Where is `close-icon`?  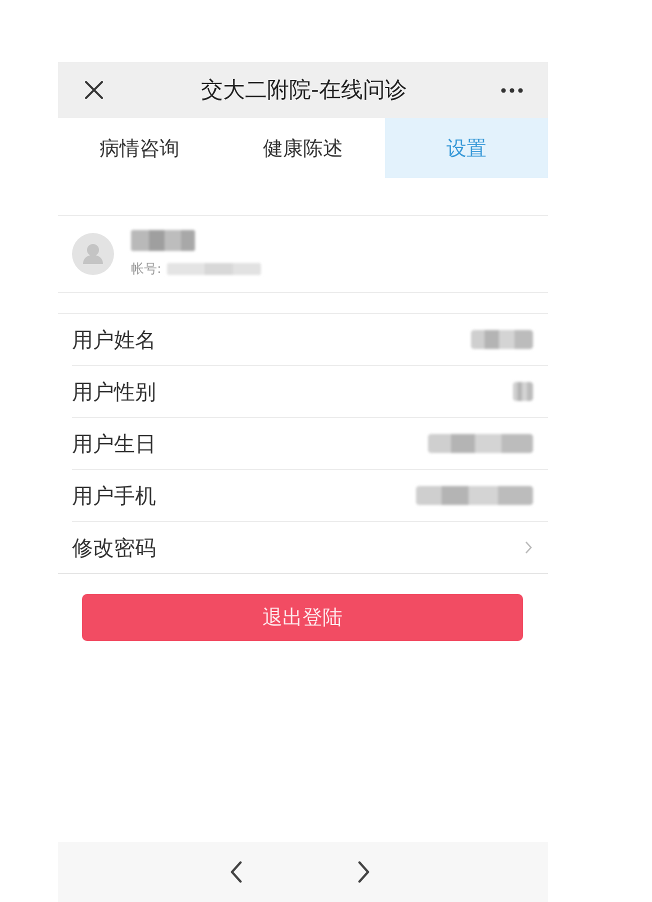
close-icon is located at coordinates (94, 90).